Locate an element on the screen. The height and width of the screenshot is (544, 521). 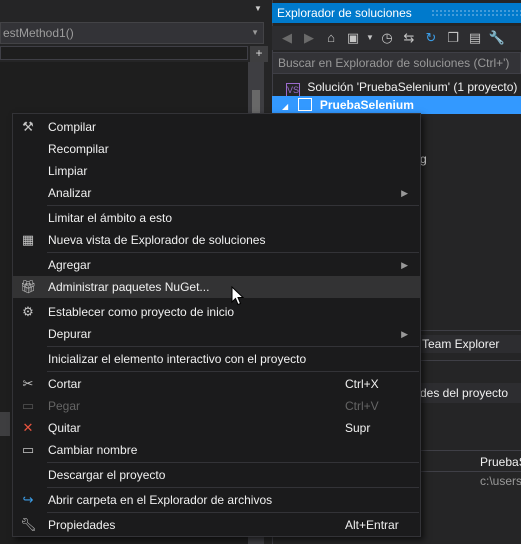
solution-explorer-title: Explorador de soluciones is located at coordinates (396, 13).